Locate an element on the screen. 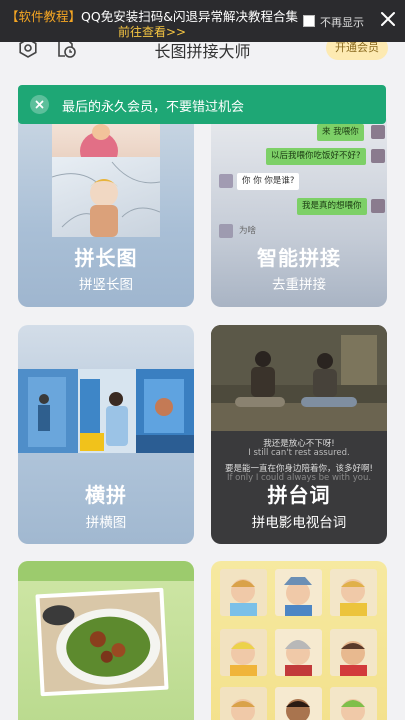 The image size is (405, 720). leaf-decoration is located at coordinates (106, 571).